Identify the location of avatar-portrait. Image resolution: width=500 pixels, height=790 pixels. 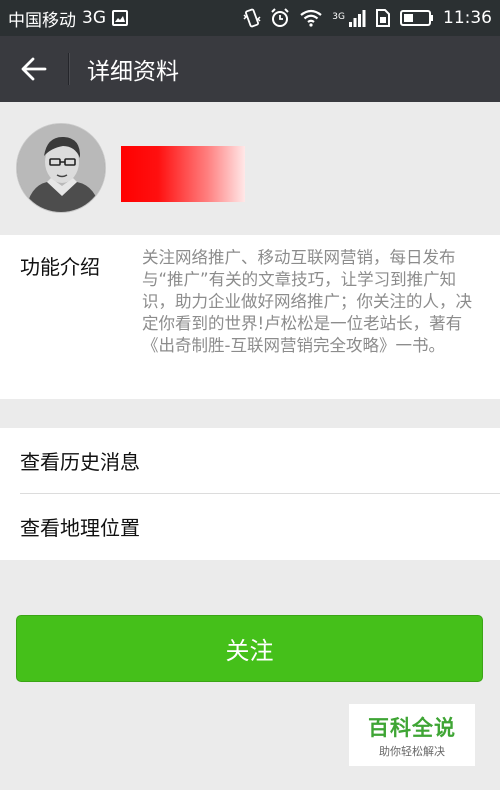
(61, 168).